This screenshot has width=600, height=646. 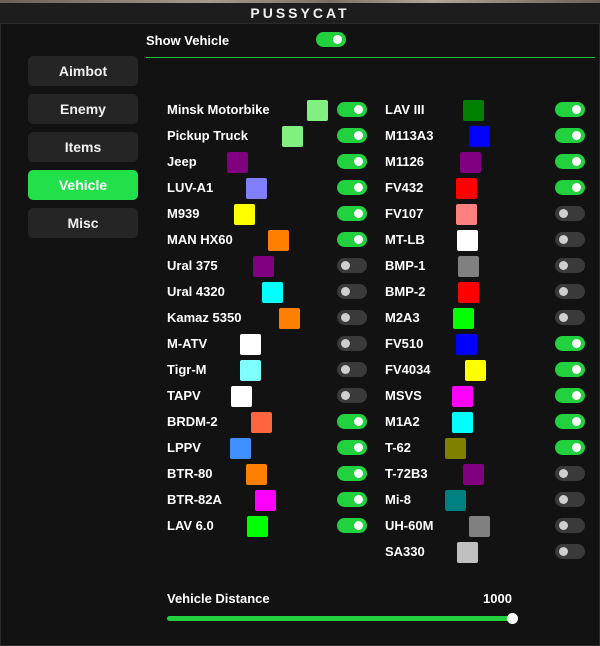 I want to click on color-swatch-tigr-m, so click(x=250, y=370).